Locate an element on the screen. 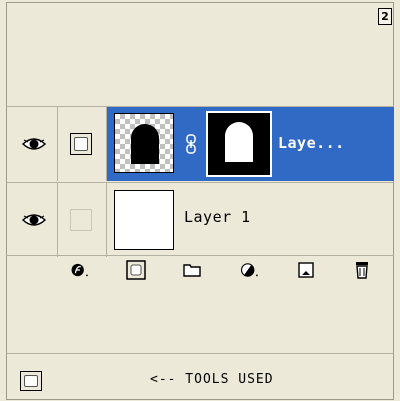 The height and width of the screenshot is (401, 400). new-layer-icon is located at coordinates (306, 270).